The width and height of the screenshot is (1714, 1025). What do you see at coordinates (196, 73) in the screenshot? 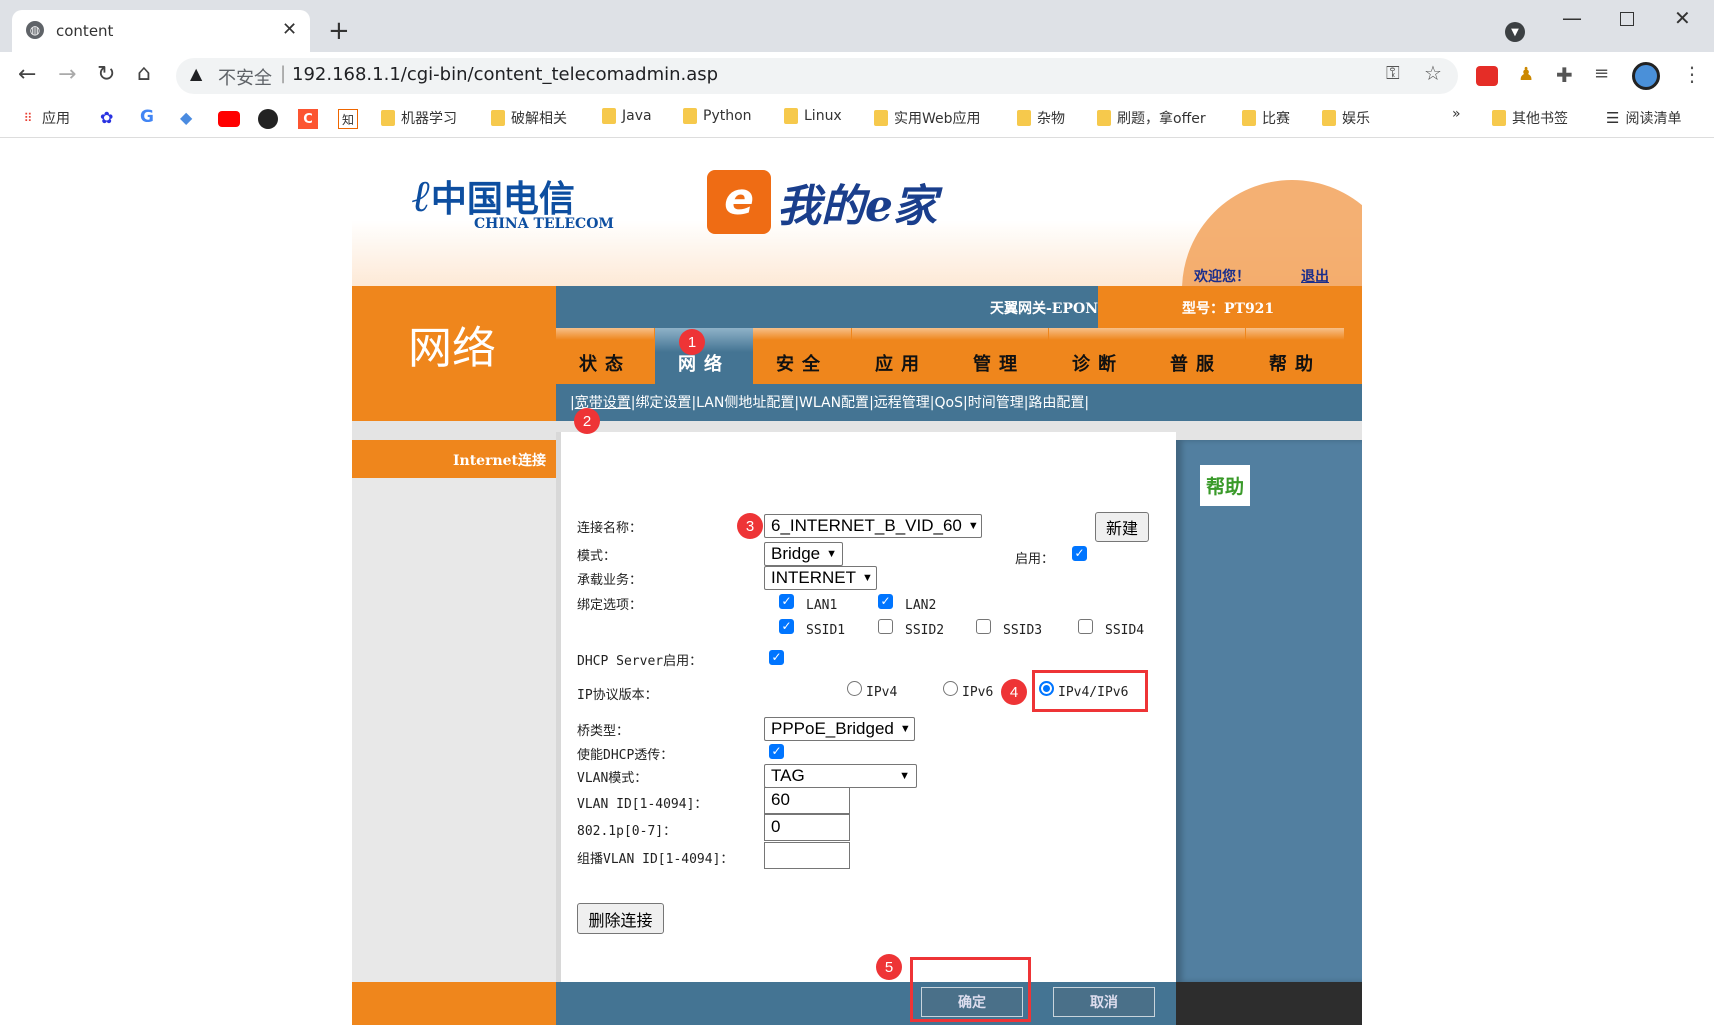
I see `warning-icon: ▲` at bounding box center [196, 73].